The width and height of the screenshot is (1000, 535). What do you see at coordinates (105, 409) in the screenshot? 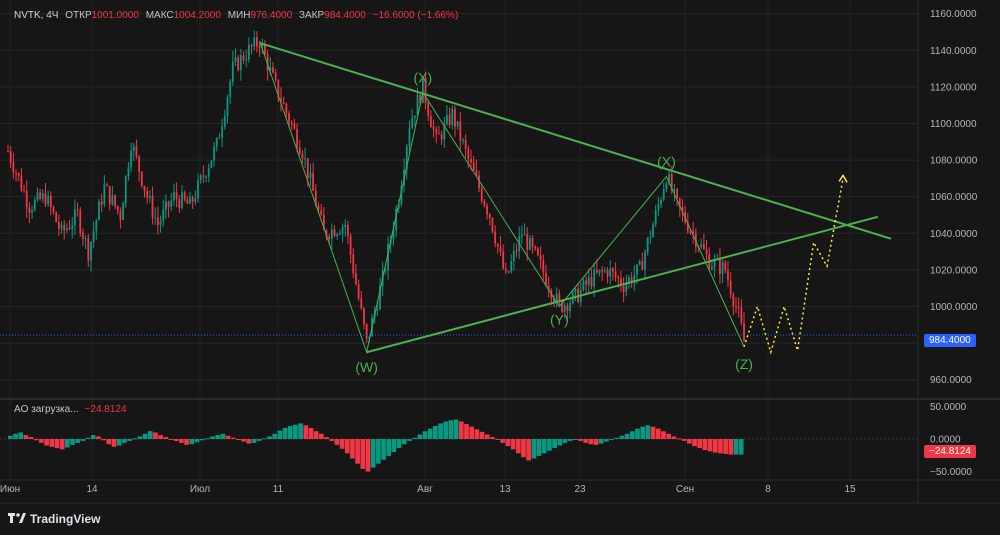
I see `ao-value: −24.8124` at bounding box center [105, 409].